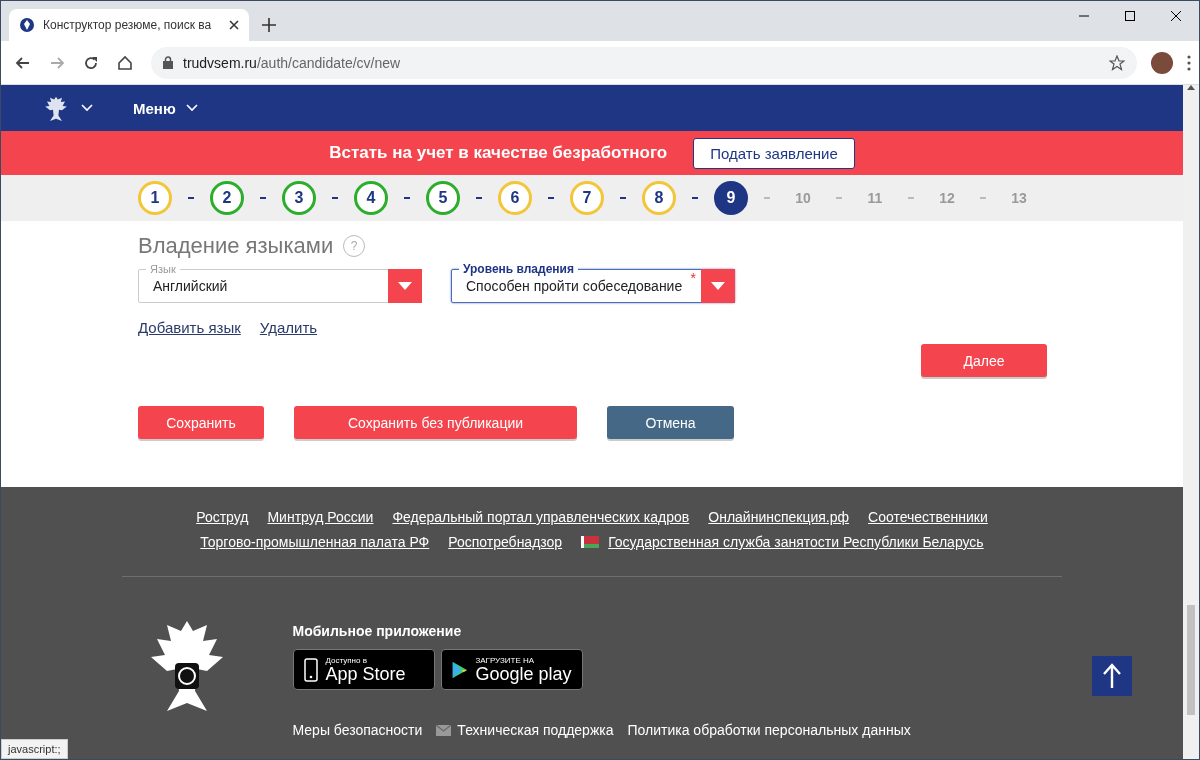  I want to click on scroll-to-top-button, so click(1112, 676).